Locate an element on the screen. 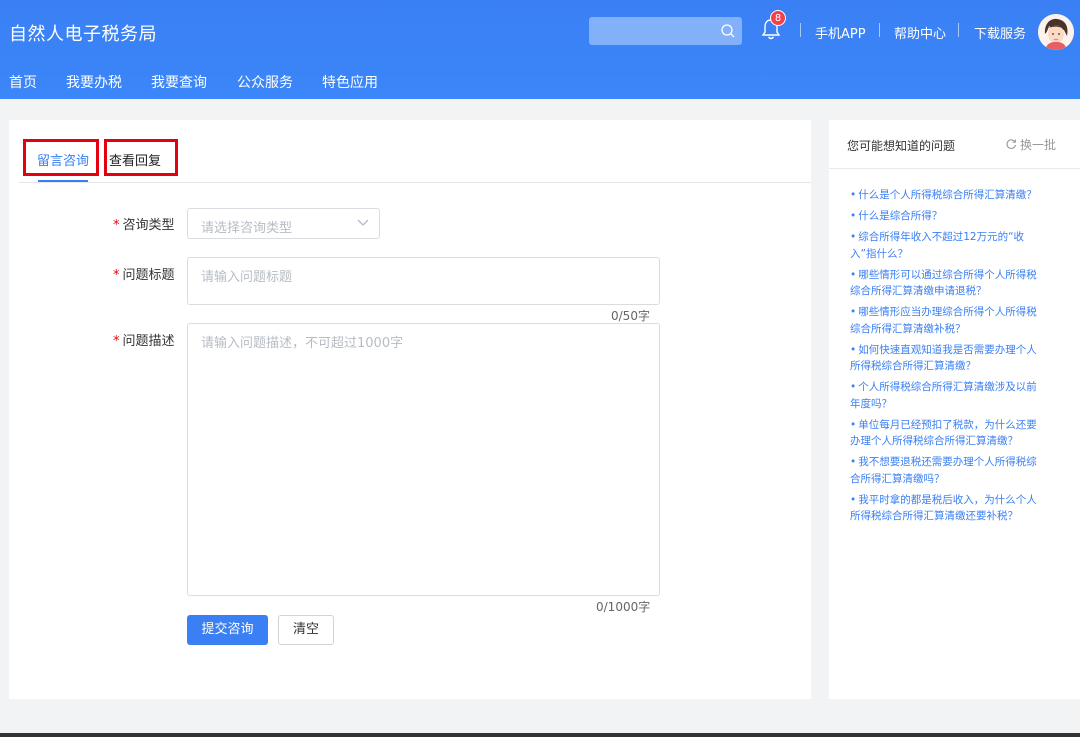 This screenshot has width=1080, height=737. faq-item: • 什么是综合所得？ is located at coordinates (948, 216).